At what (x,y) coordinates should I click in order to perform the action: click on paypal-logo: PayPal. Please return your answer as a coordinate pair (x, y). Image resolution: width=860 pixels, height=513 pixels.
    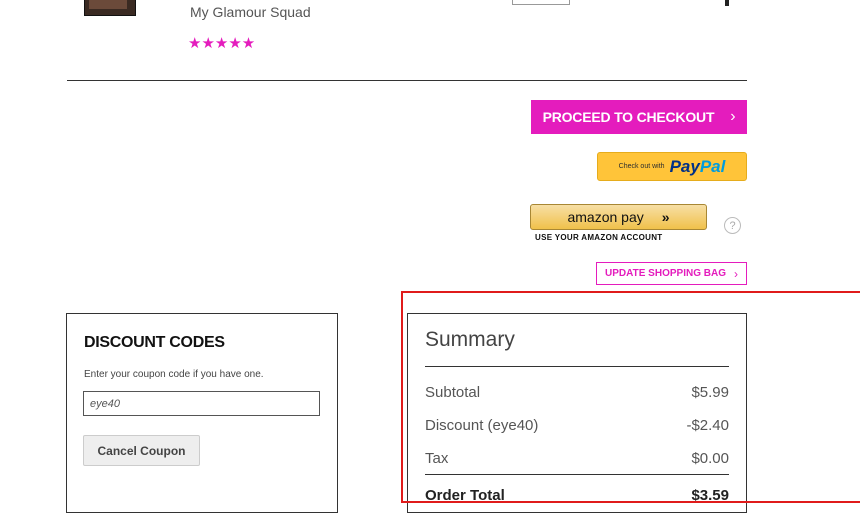
    Looking at the image, I should click on (698, 167).